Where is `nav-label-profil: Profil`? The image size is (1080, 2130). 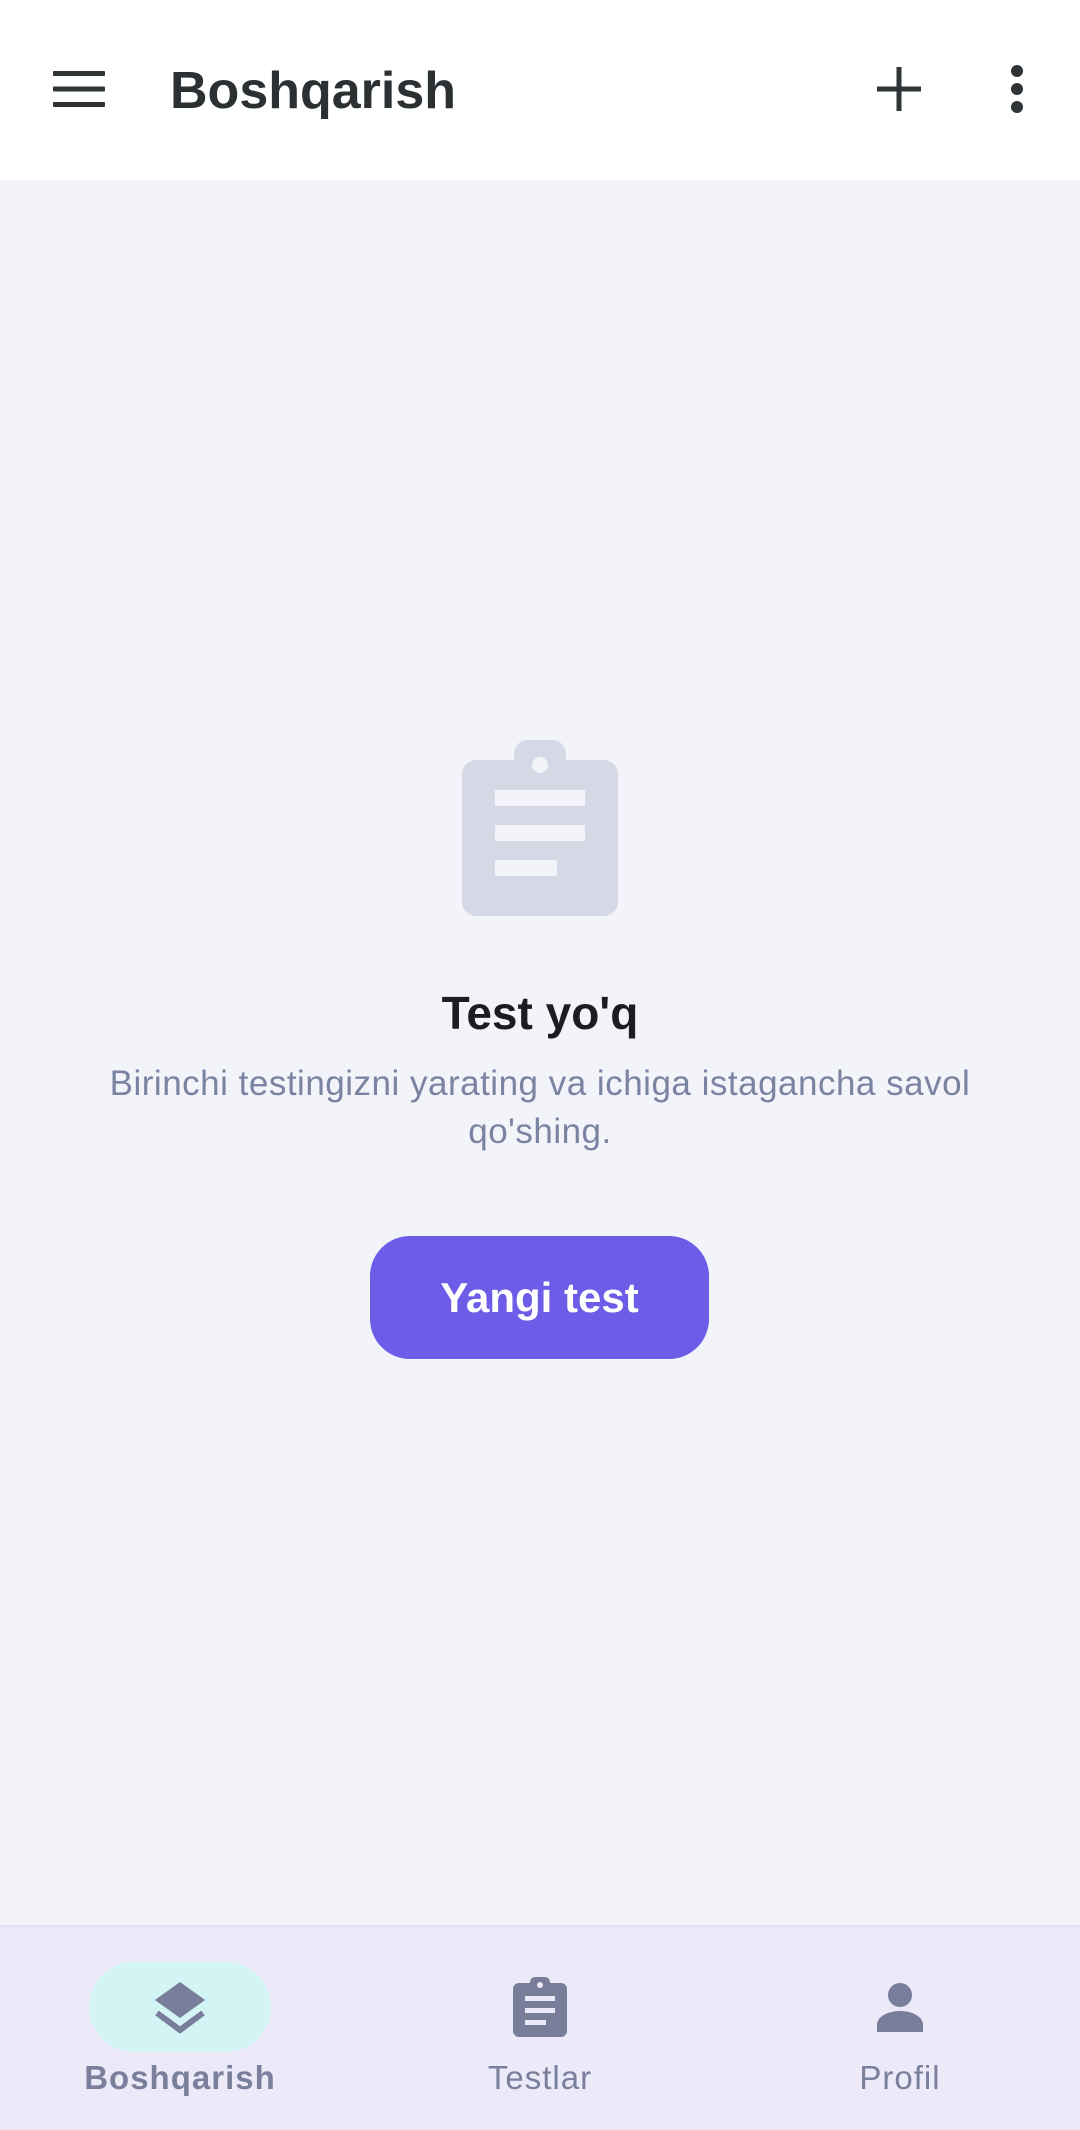
nav-label-profil: Profil is located at coordinates (900, 2077).